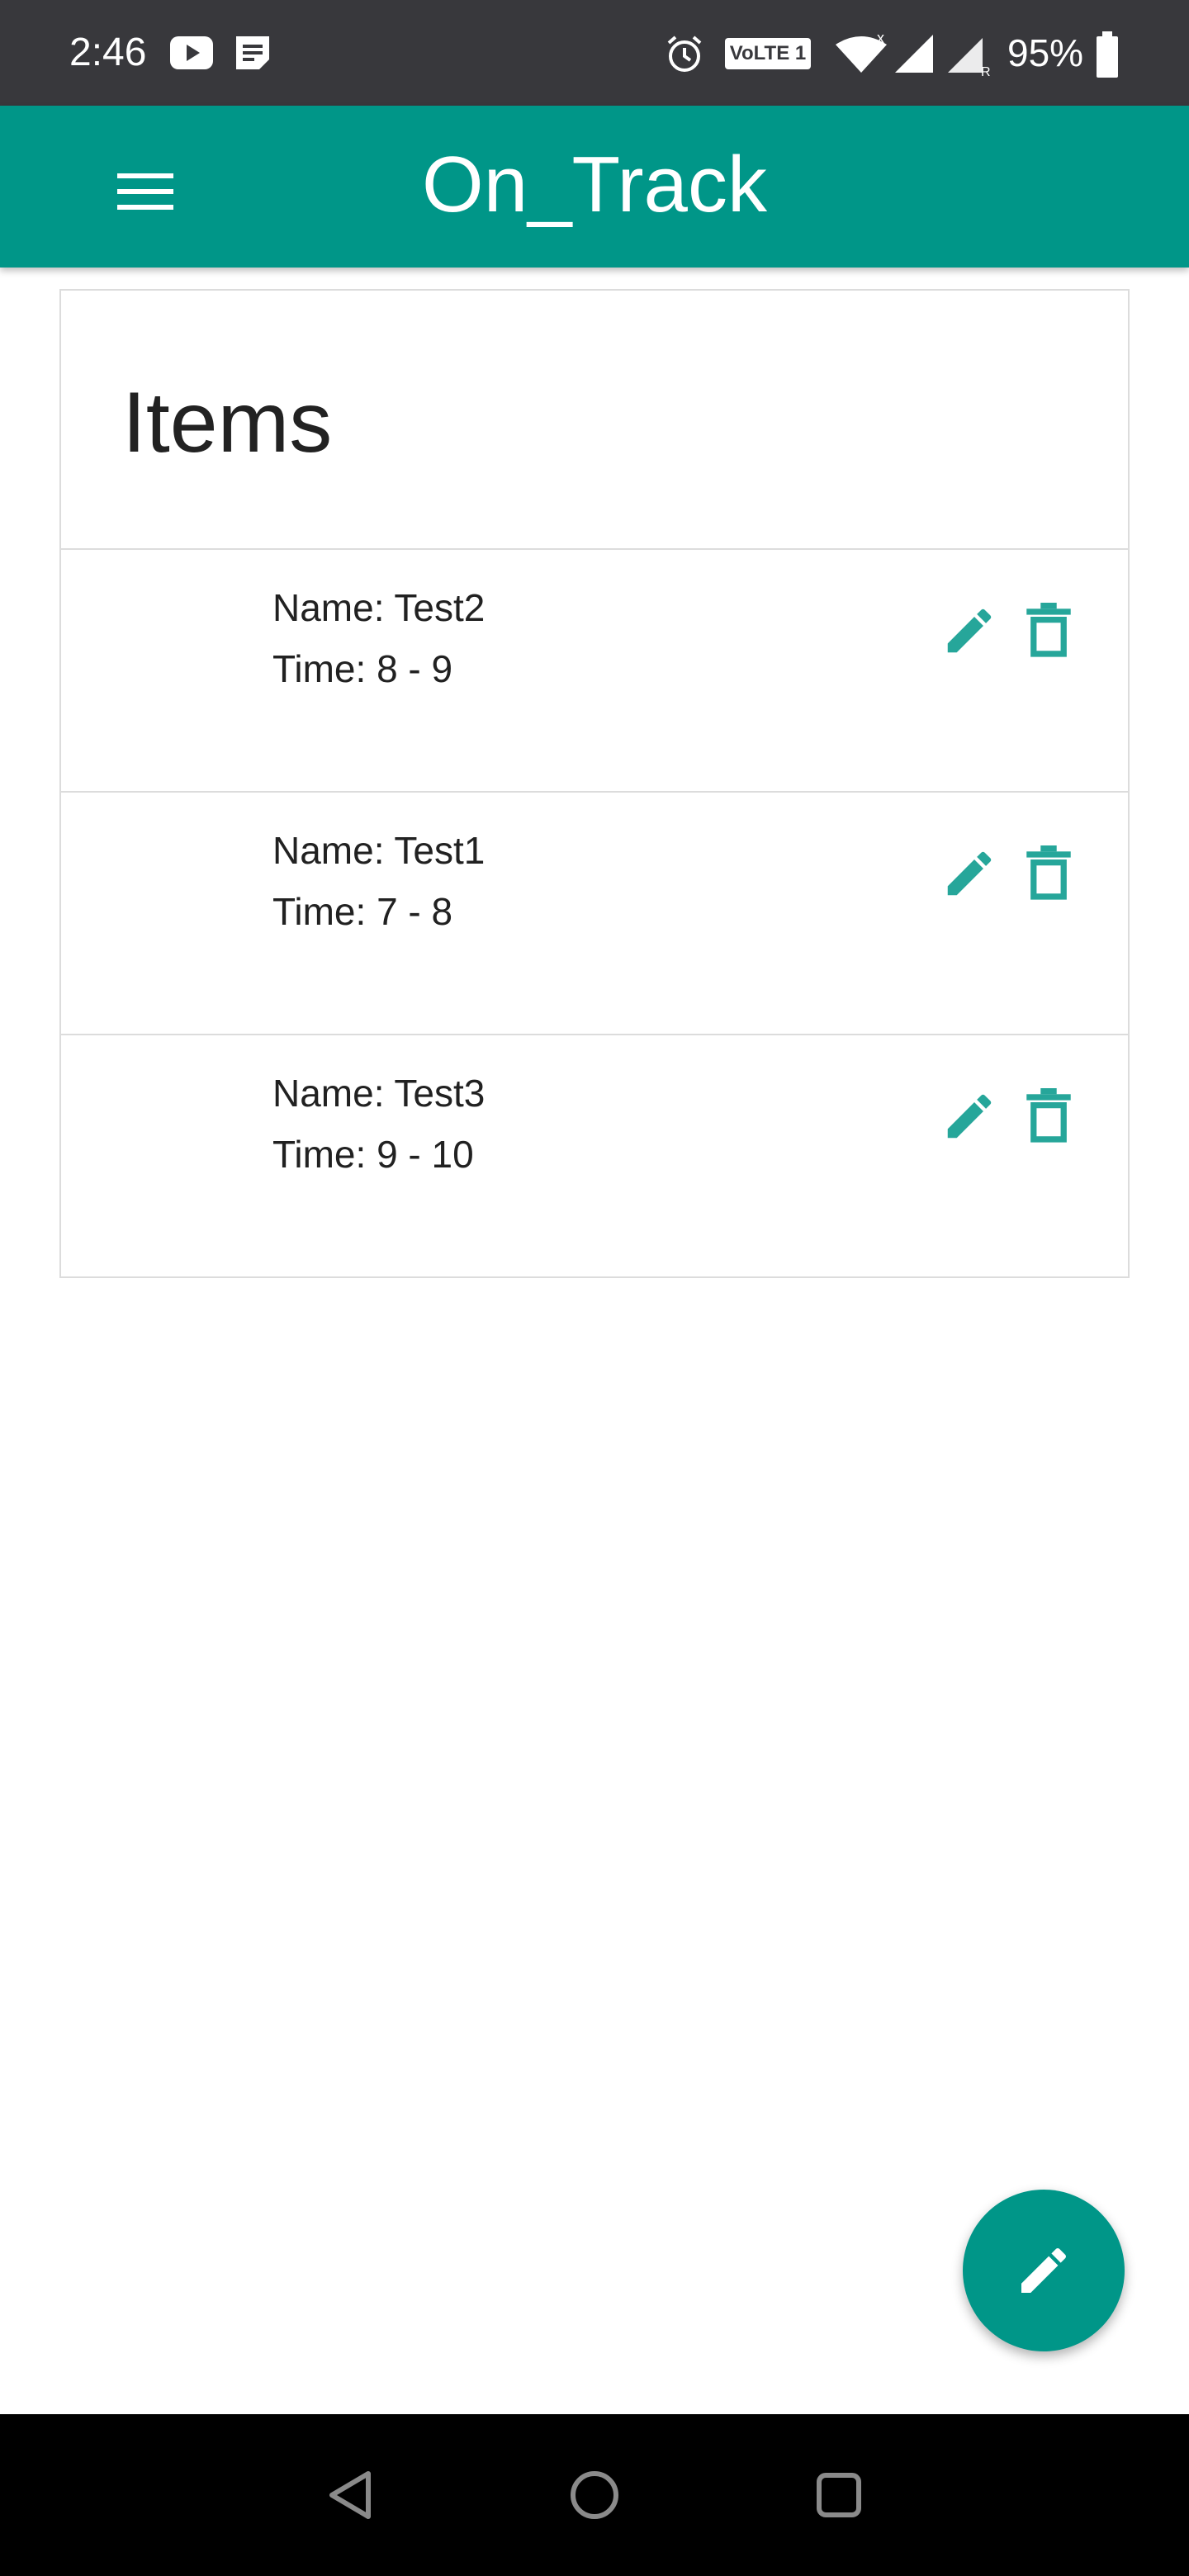 Image resolution: width=1189 pixels, height=2576 pixels. I want to click on svg-text: R, so click(986, 70).